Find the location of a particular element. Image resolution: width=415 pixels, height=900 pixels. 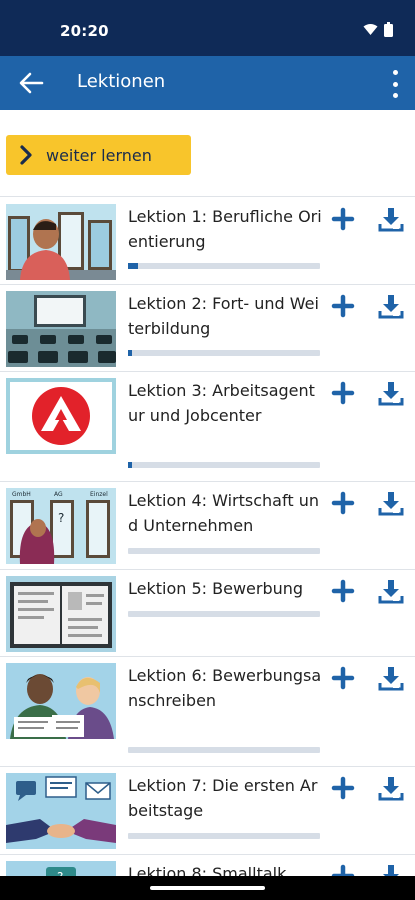

handshake-icon is located at coordinates (61, 811).